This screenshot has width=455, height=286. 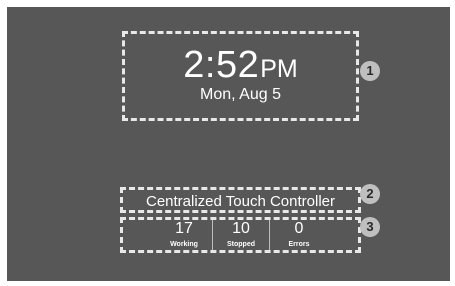 I want to click on stat-working-value: 17, so click(x=184, y=228).